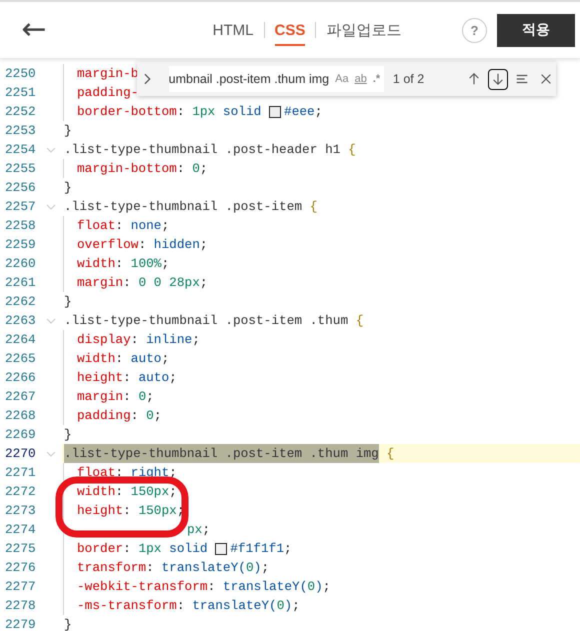  Describe the element at coordinates (229, 453) in the screenshot. I see `code-line: .list-type-thumbnail .post-item .thum img {` at that location.